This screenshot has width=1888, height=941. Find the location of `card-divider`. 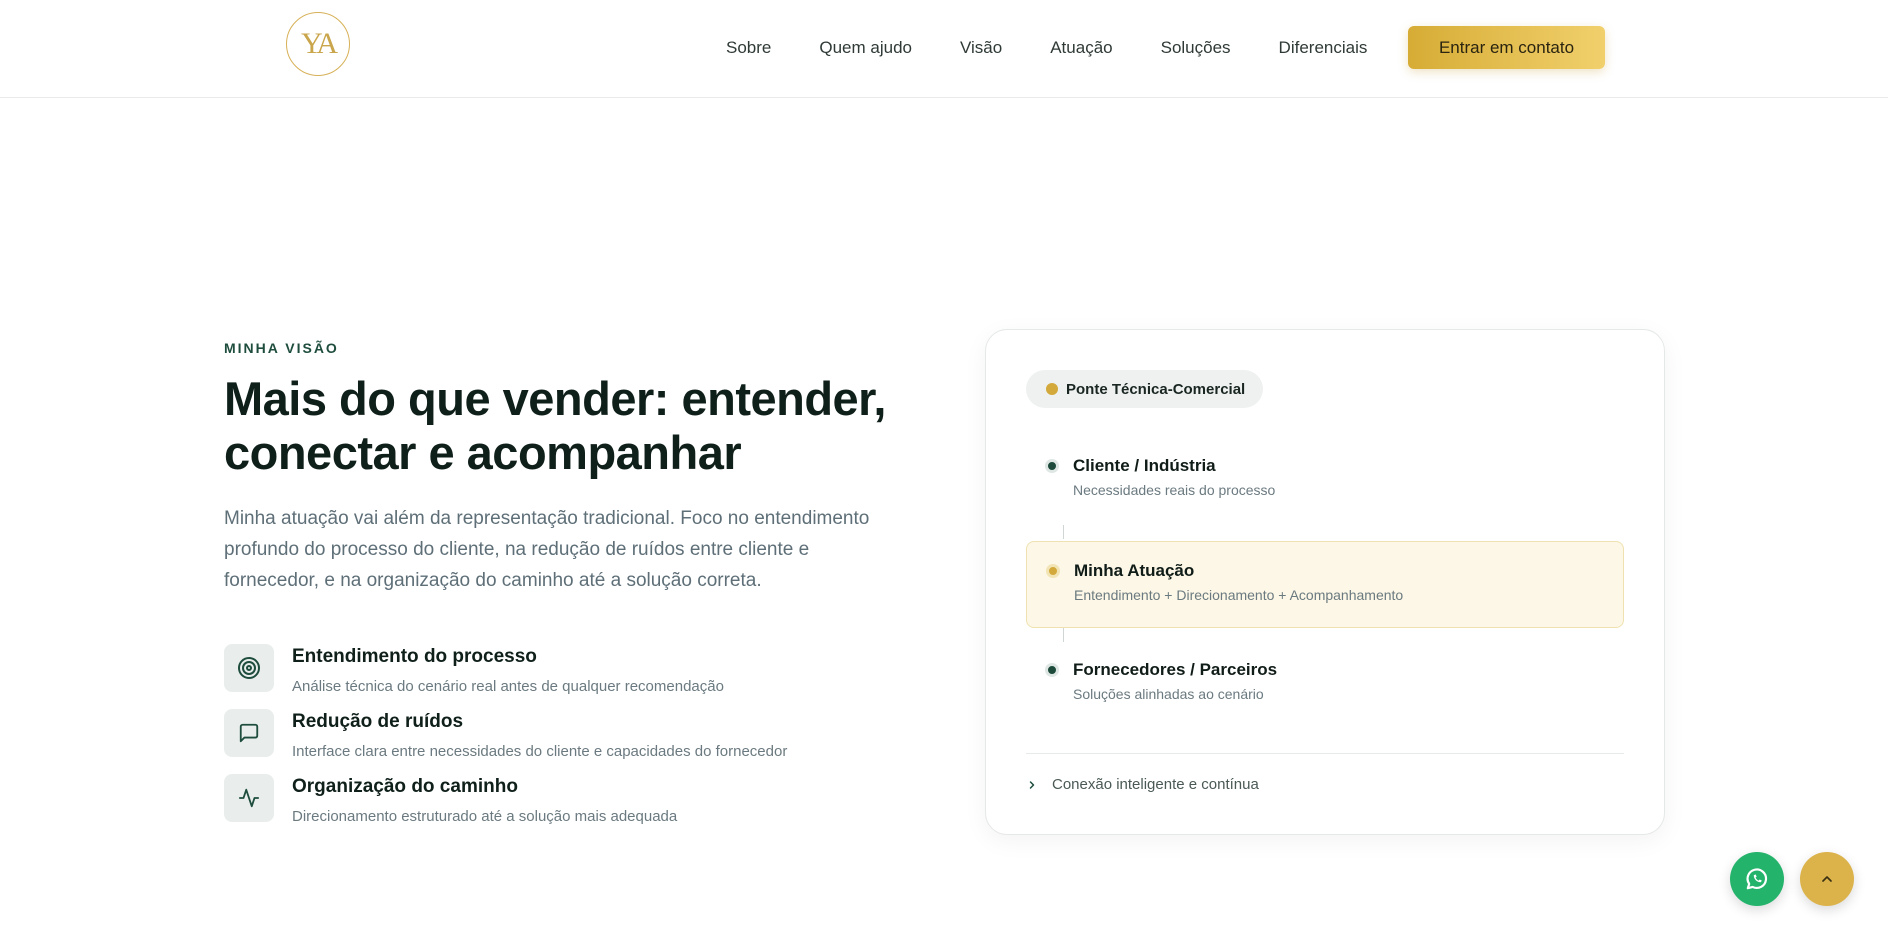

card-divider is located at coordinates (1325, 753).